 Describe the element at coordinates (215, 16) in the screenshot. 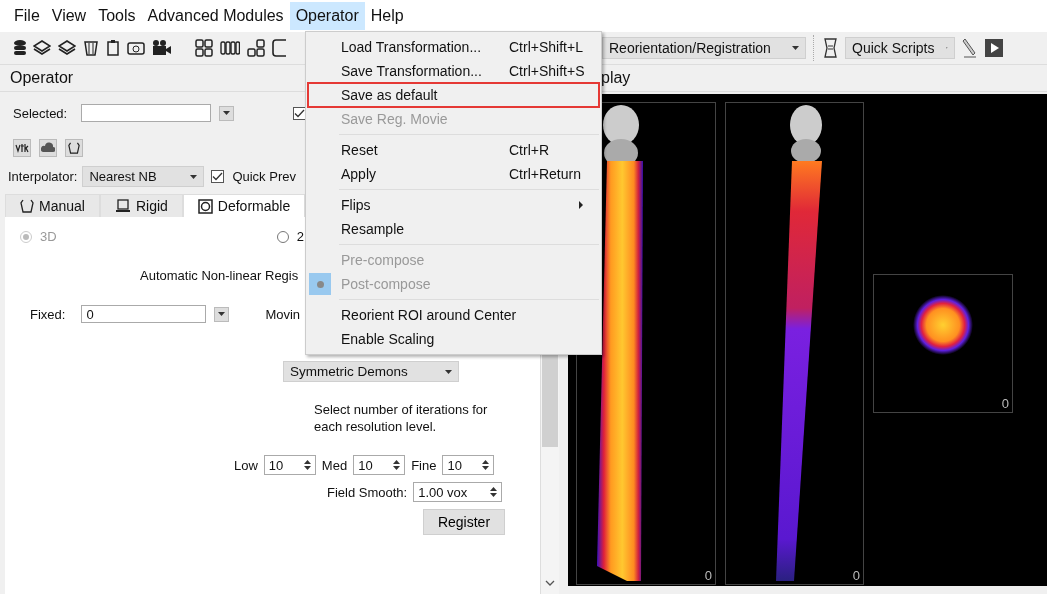

I see `menu-title: Advanced Modules` at that location.